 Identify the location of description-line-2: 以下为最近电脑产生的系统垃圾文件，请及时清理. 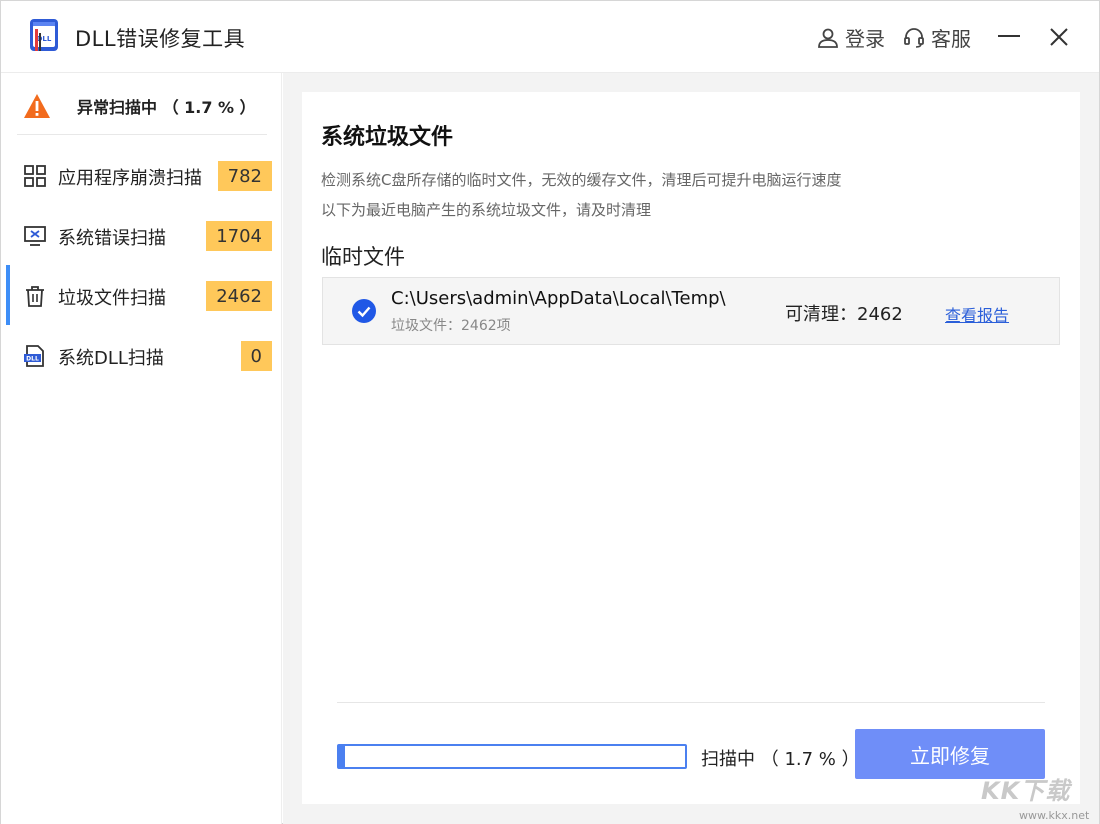
(486, 209).